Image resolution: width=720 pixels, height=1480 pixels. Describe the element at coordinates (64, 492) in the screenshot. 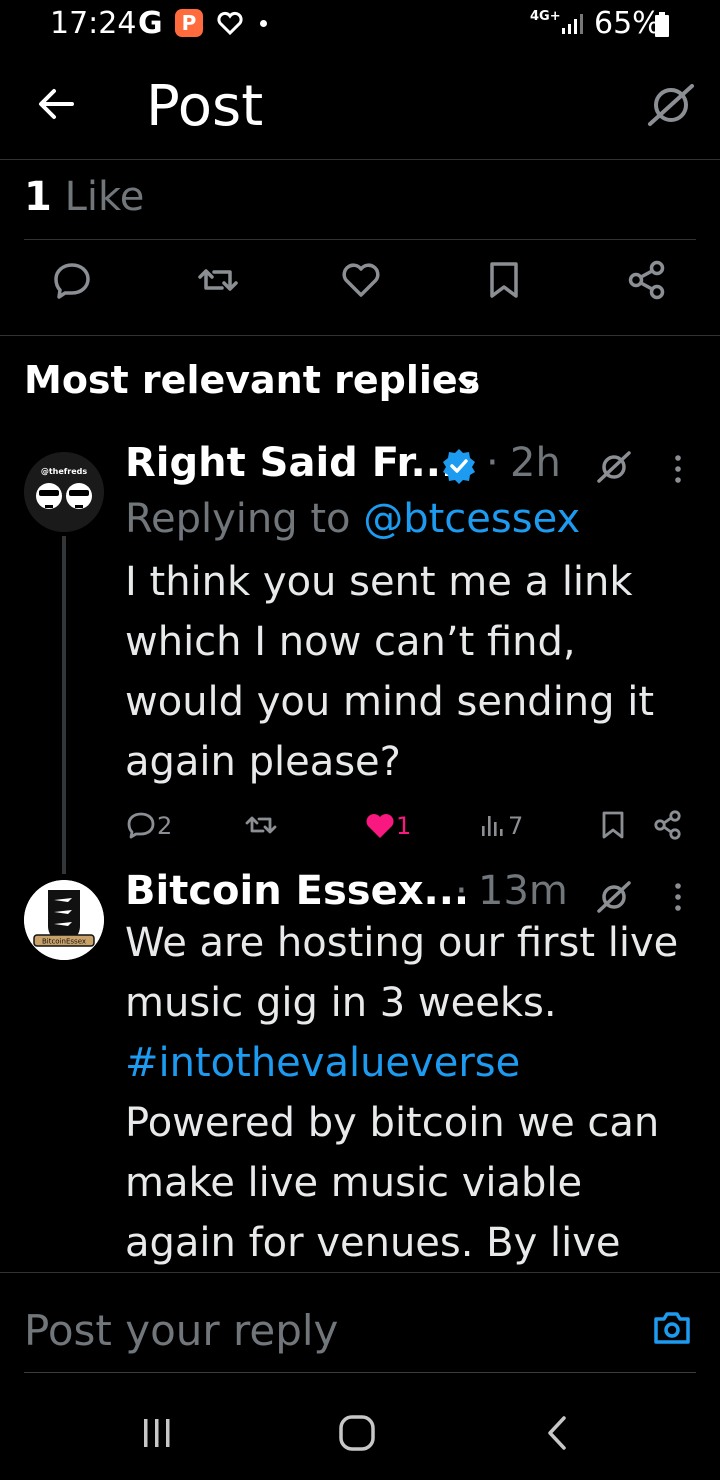

I see `avatar-right-said-fred: @thefreds` at that location.